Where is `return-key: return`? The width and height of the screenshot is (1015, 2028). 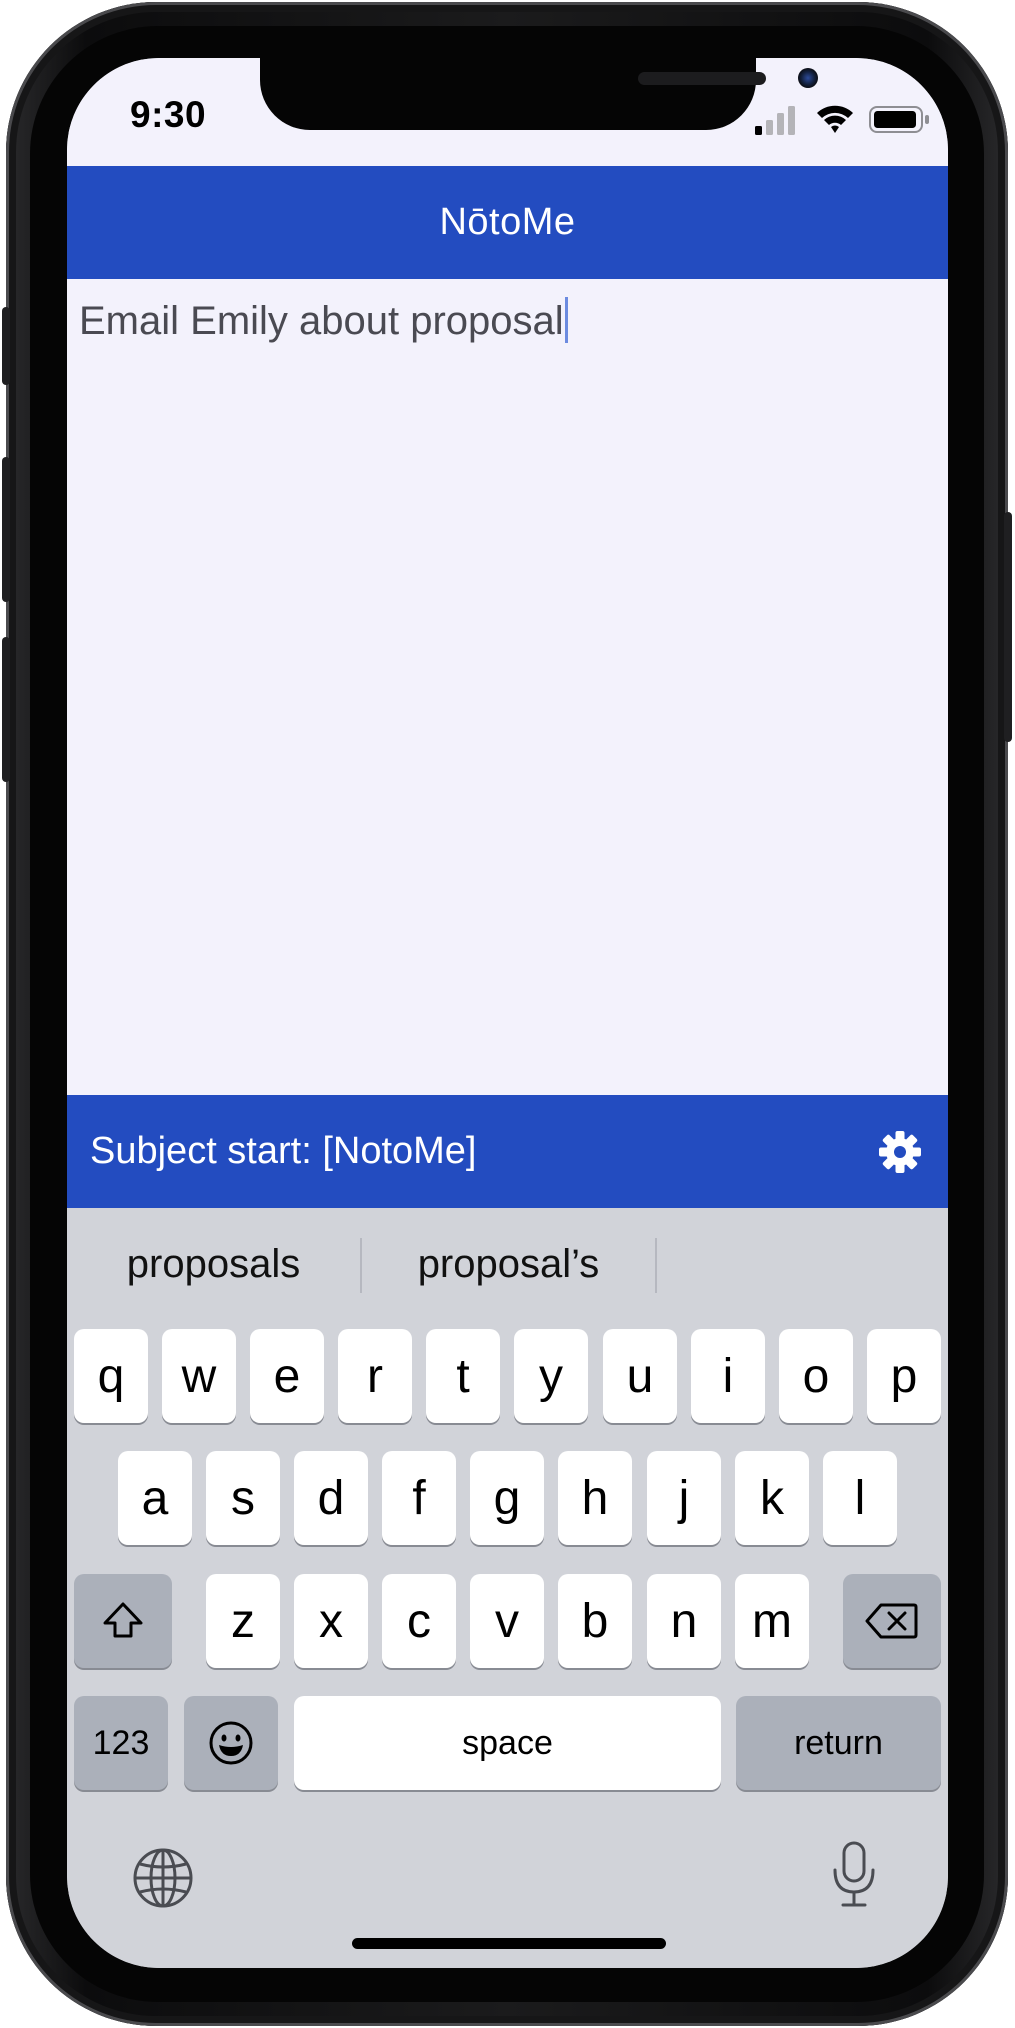
return-key: return is located at coordinates (838, 1743).